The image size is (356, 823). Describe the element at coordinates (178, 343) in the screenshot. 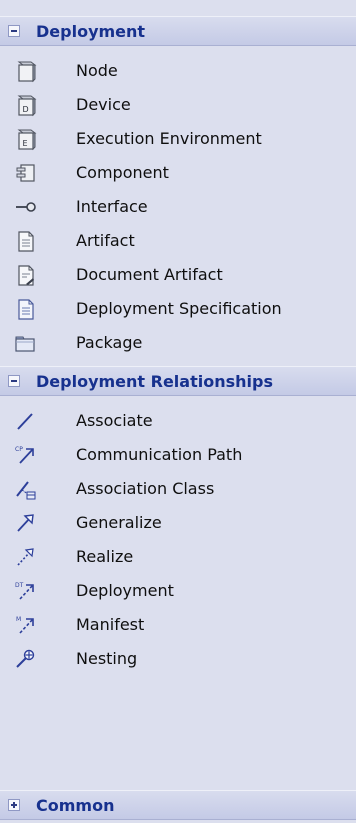

I see `toolbox-item-package: Package` at that location.